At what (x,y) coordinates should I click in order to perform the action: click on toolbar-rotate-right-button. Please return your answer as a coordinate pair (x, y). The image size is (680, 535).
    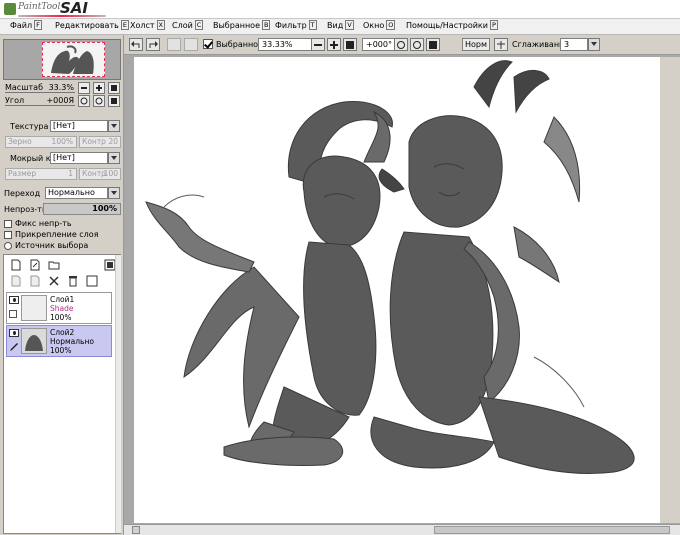
    Looking at the image, I should click on (417, 44).